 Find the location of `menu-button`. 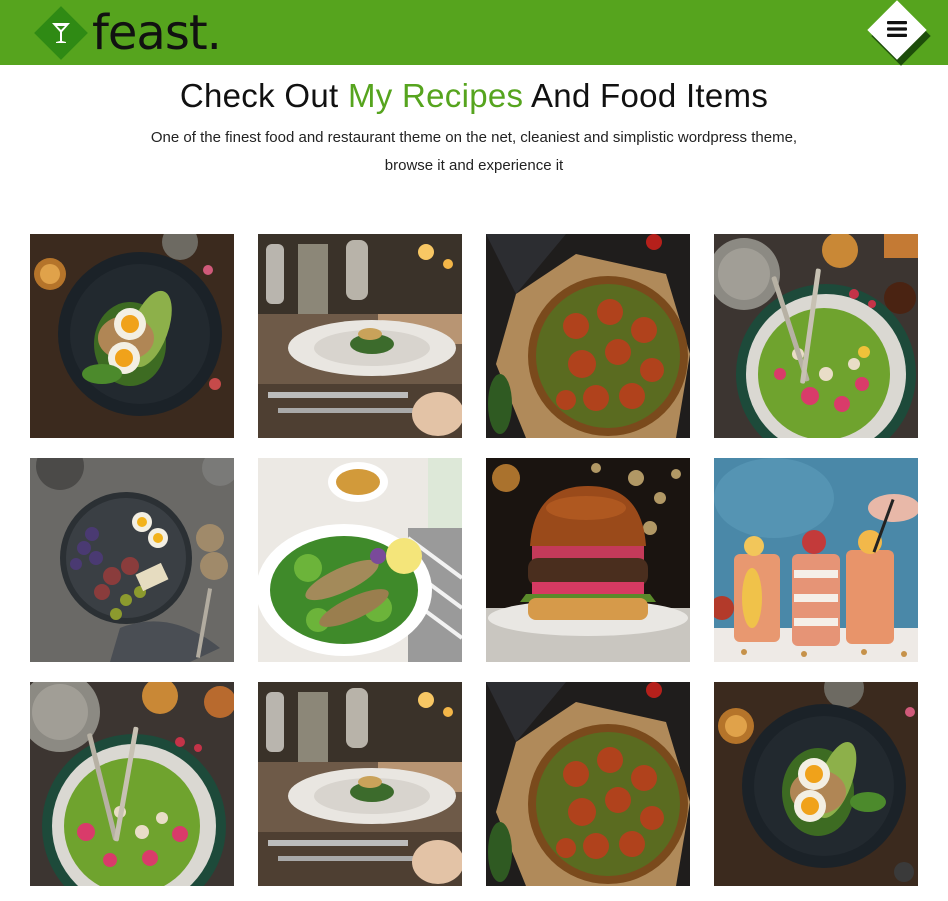

menu-button is located at coordinates (899, 33).